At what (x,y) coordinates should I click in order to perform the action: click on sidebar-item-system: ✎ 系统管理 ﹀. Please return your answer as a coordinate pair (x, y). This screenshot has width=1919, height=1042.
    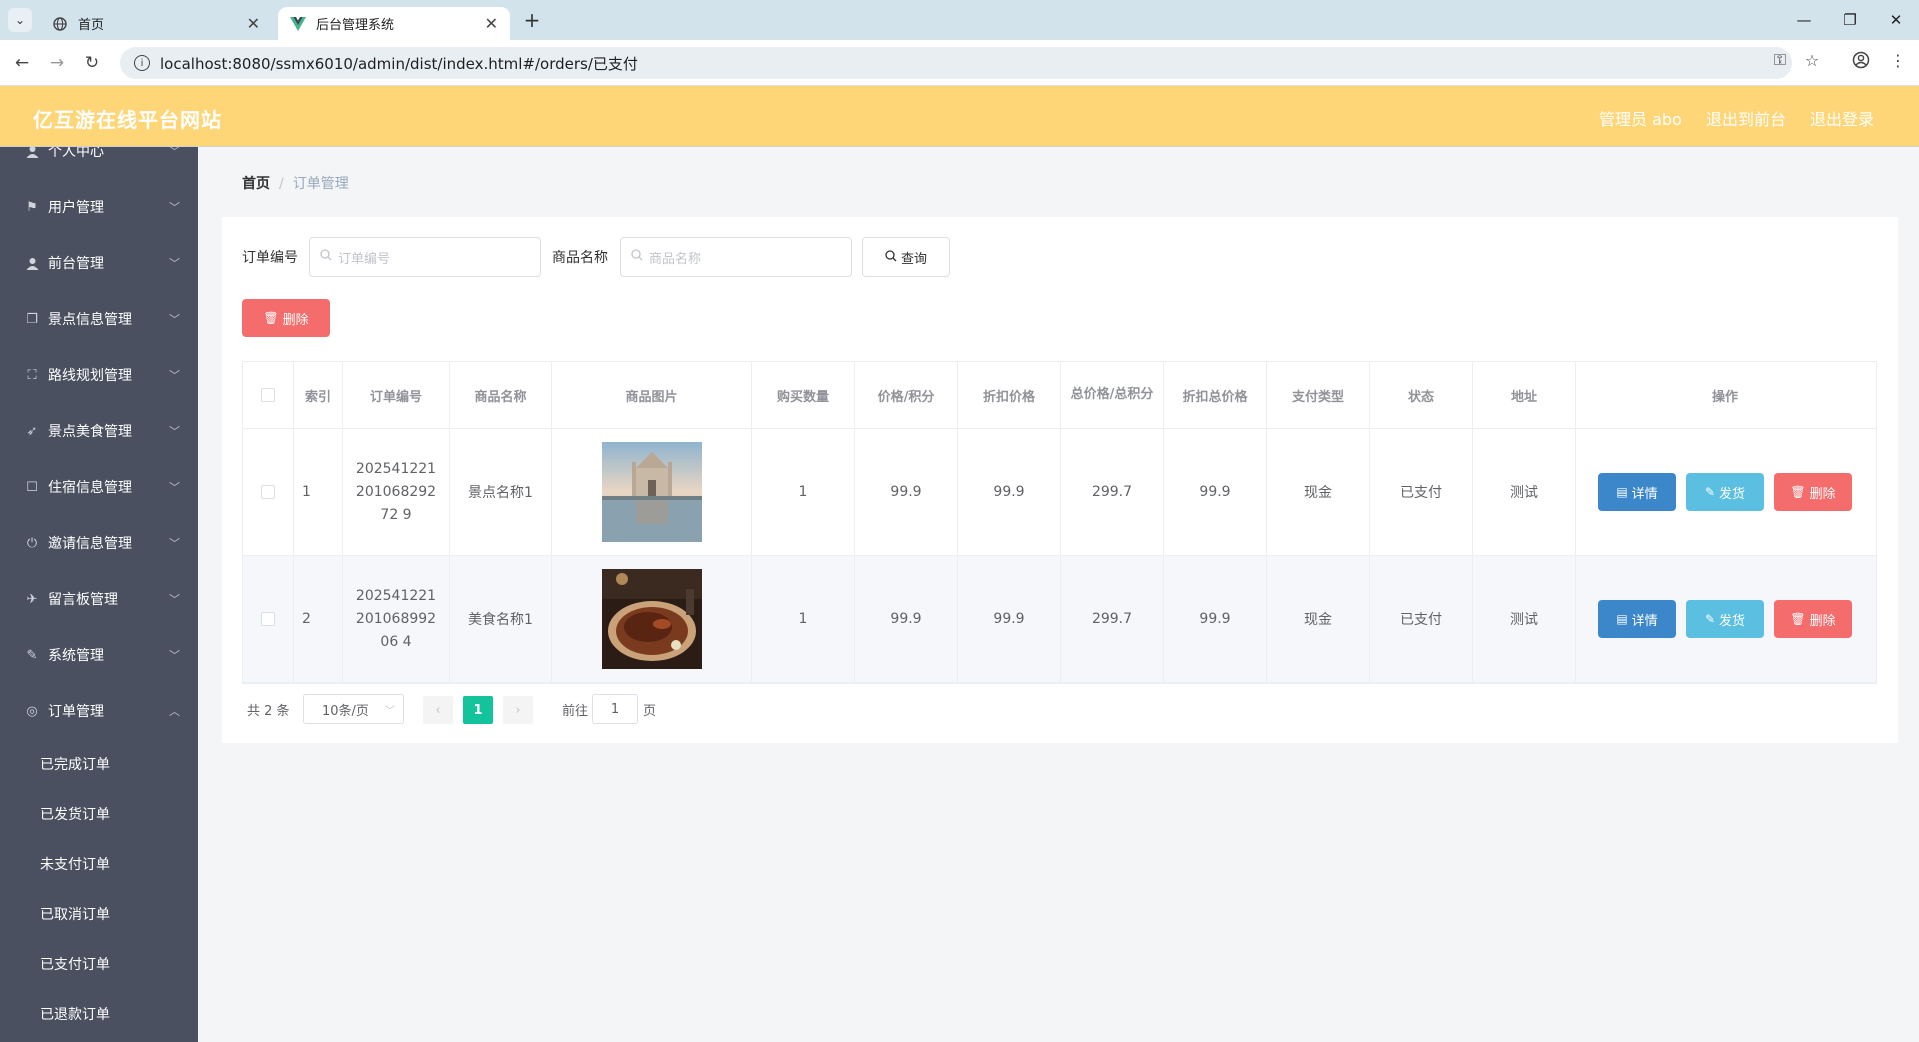
    Looking at the image, I should click on (99, 655).